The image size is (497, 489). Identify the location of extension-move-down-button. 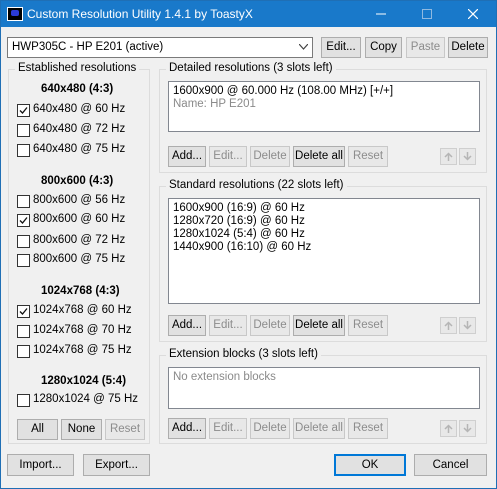
(467, 428).